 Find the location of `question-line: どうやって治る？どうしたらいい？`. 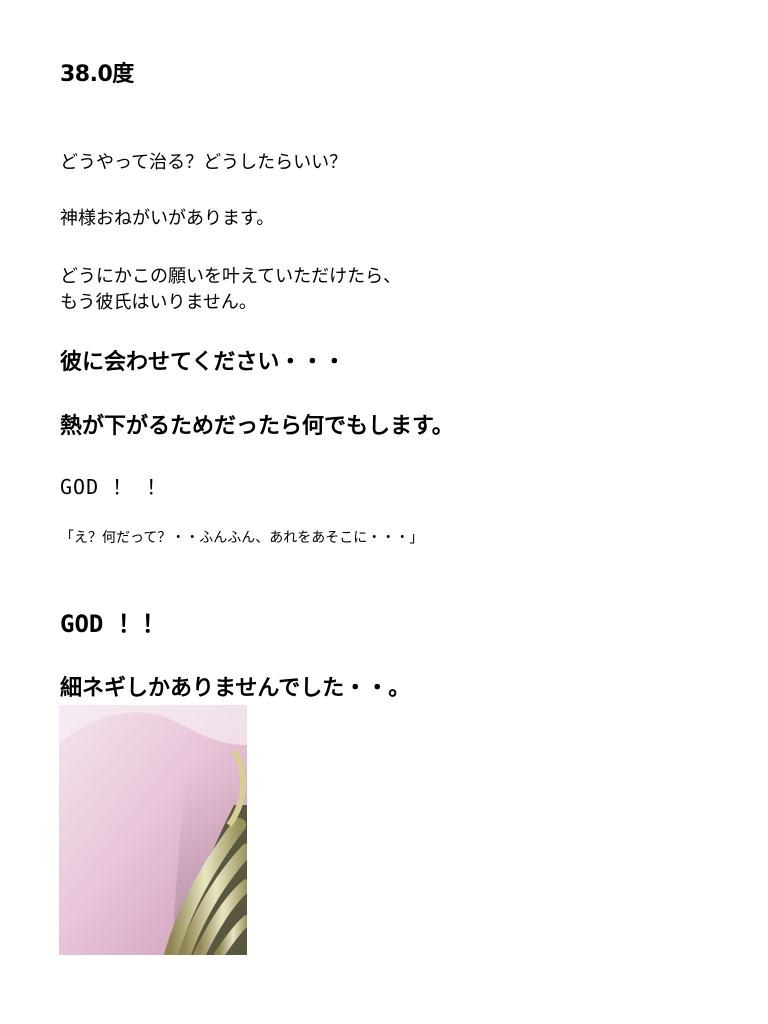

question-line: どうやって治る？どうしたらいい？ is located at coordinates (204, 162).